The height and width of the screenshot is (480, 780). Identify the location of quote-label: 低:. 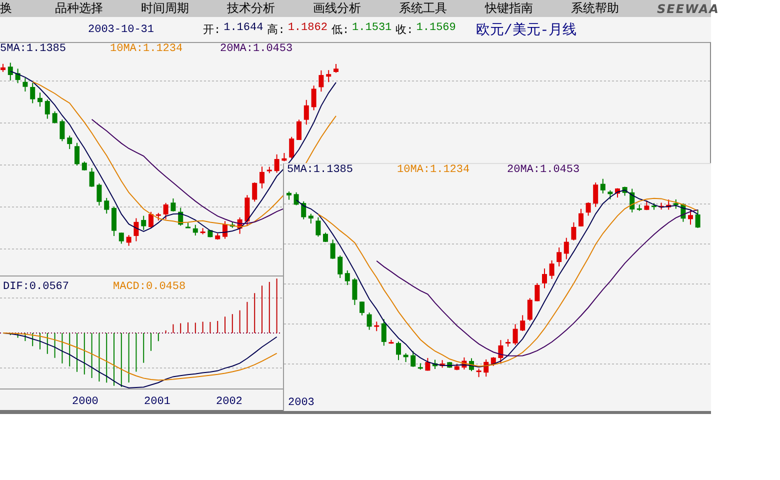
(340, 30).